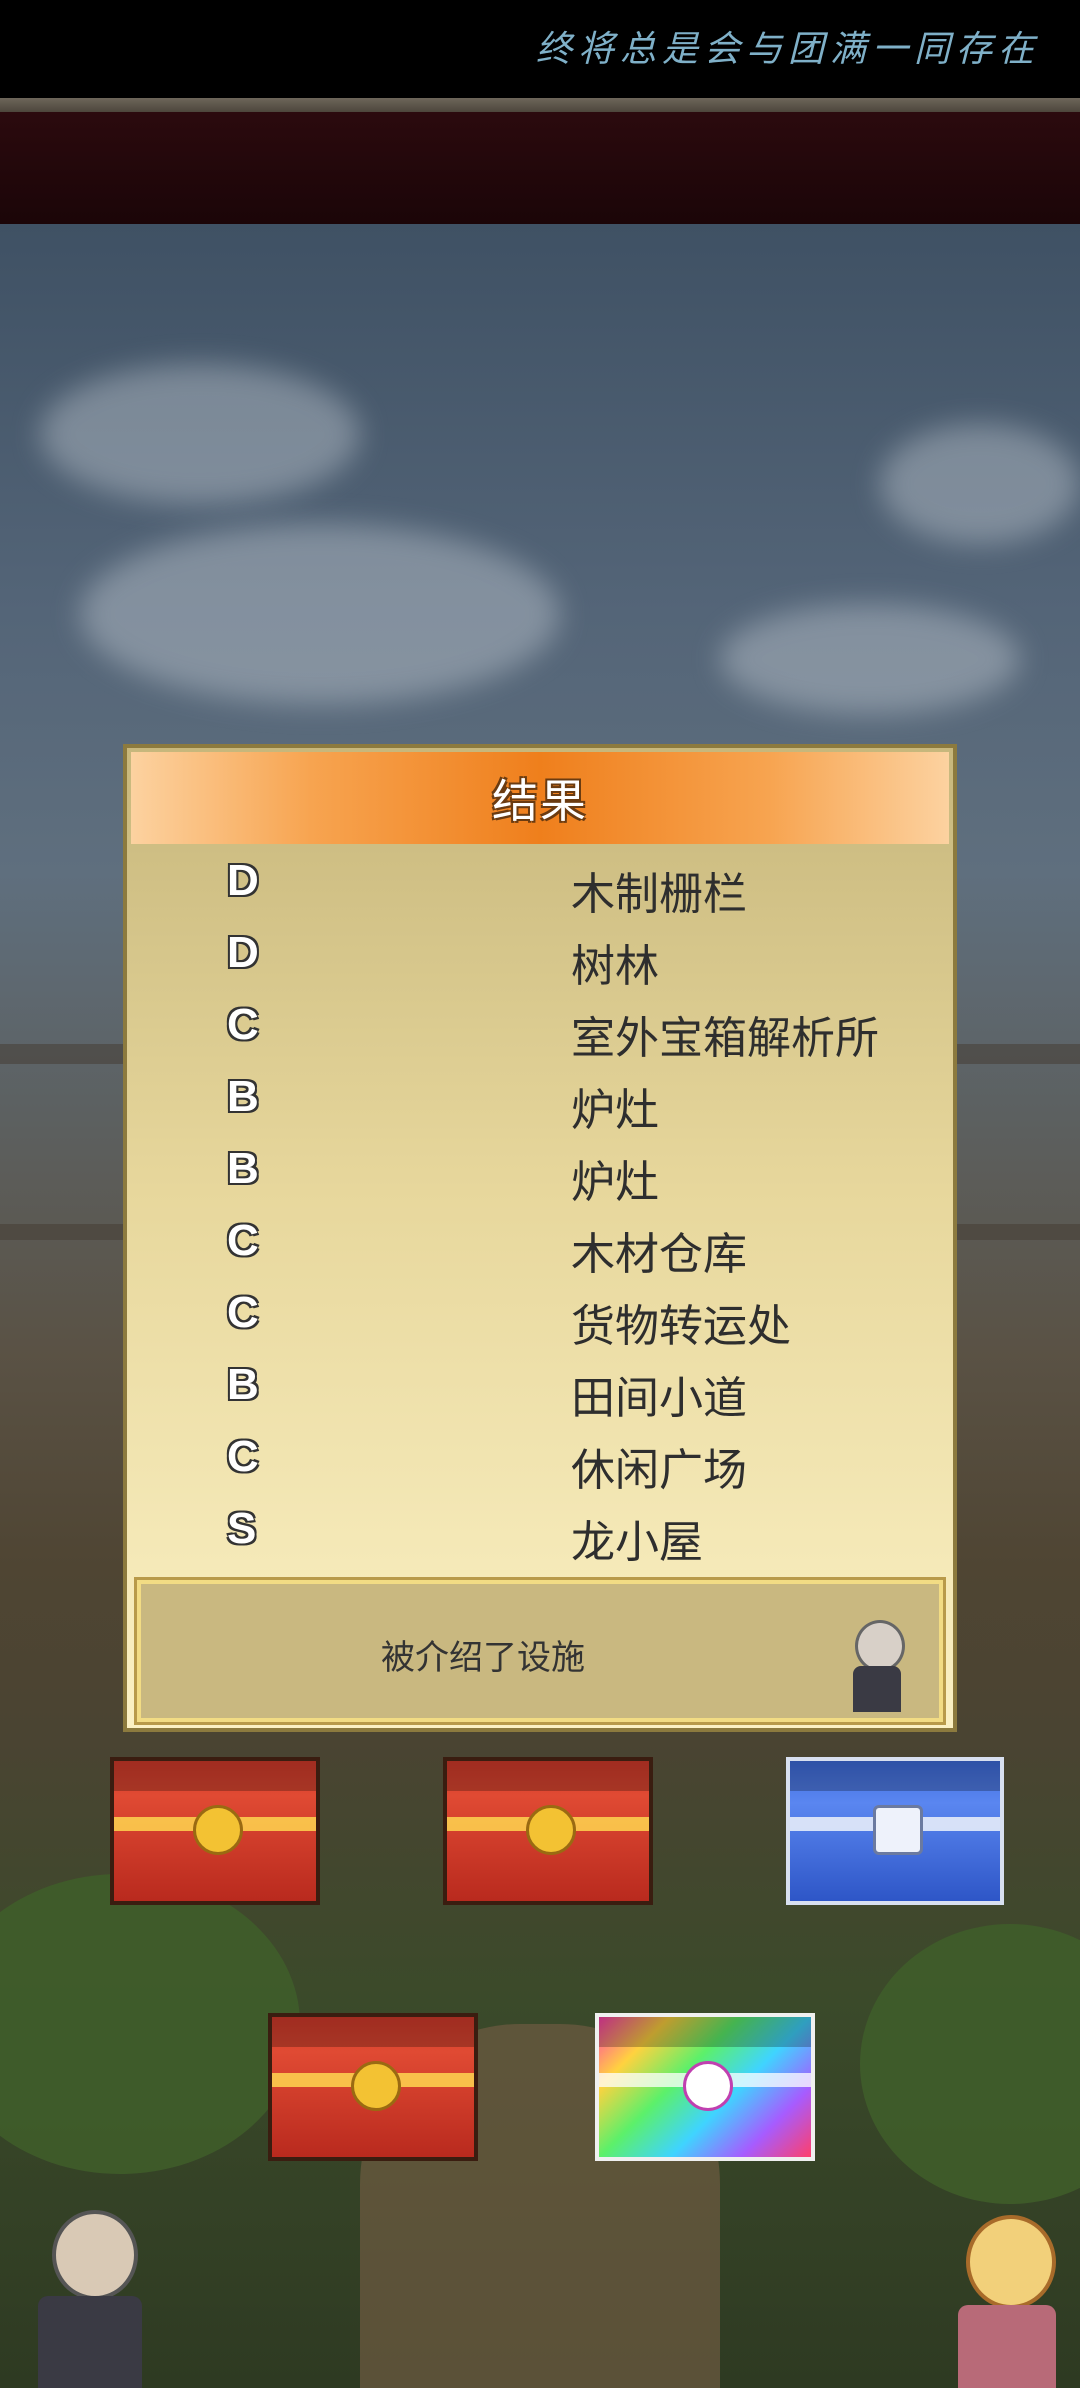  I want to click on message-text: 被介绍了设施, so click(483, 1658).